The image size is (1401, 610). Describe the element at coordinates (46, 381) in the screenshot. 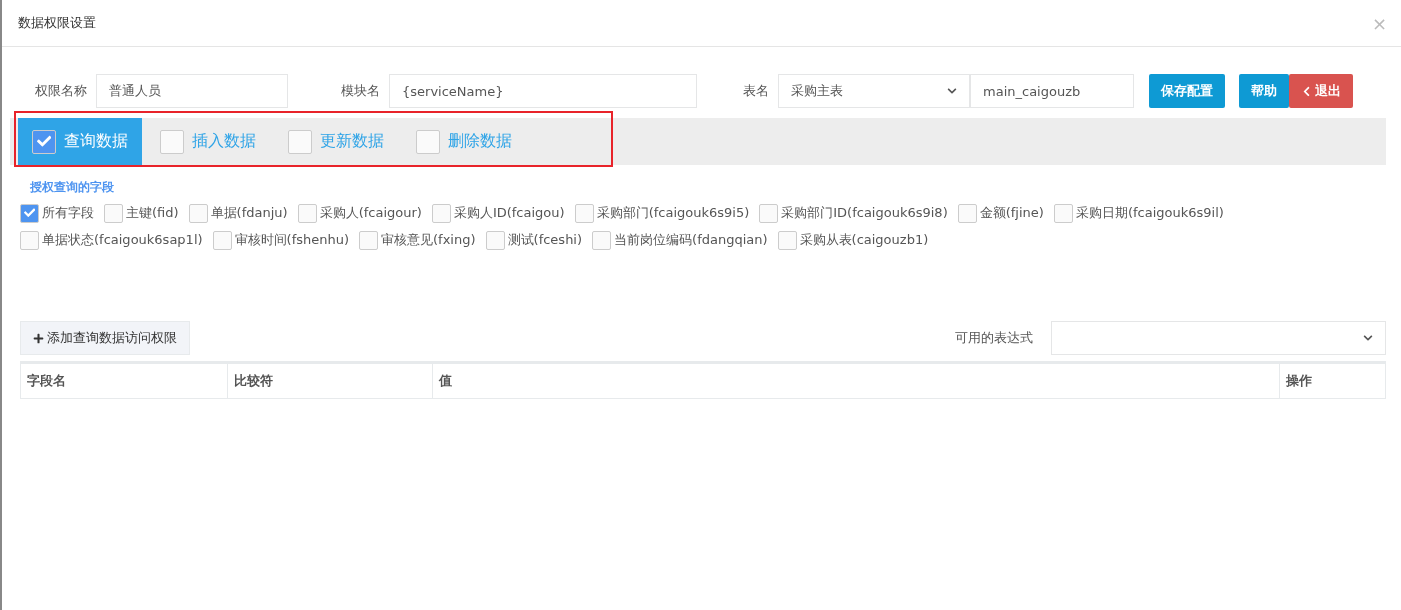

I see `column-header: 字段名` at that location.